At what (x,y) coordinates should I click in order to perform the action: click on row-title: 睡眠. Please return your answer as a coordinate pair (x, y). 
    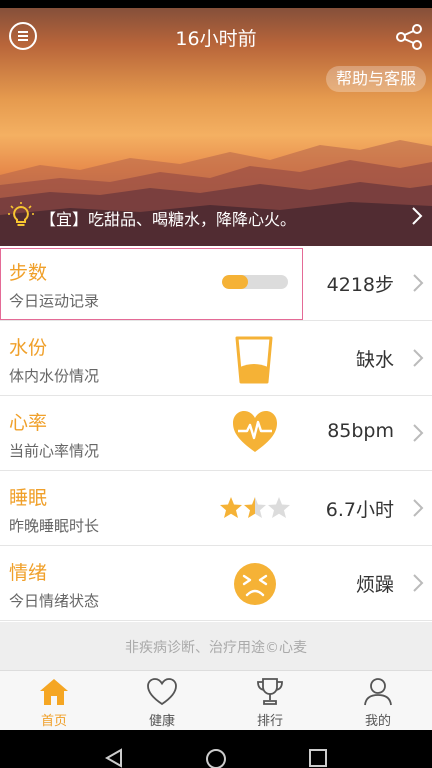
    Looking at the image, I should click on (28, 498).